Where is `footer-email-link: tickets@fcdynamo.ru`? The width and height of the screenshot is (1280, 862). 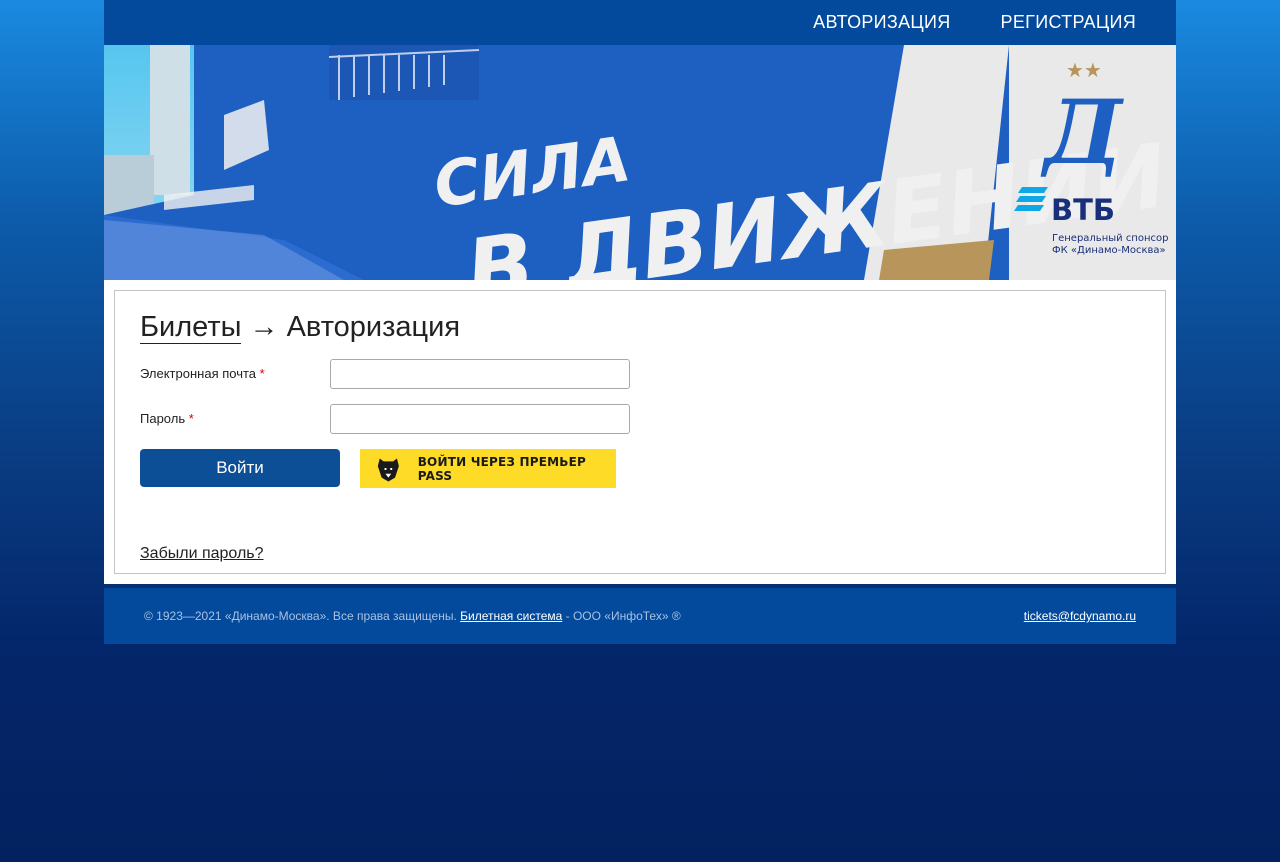
footer-email-link: tickets@fcdynamo.ru is located at coordinates (1080, 616).